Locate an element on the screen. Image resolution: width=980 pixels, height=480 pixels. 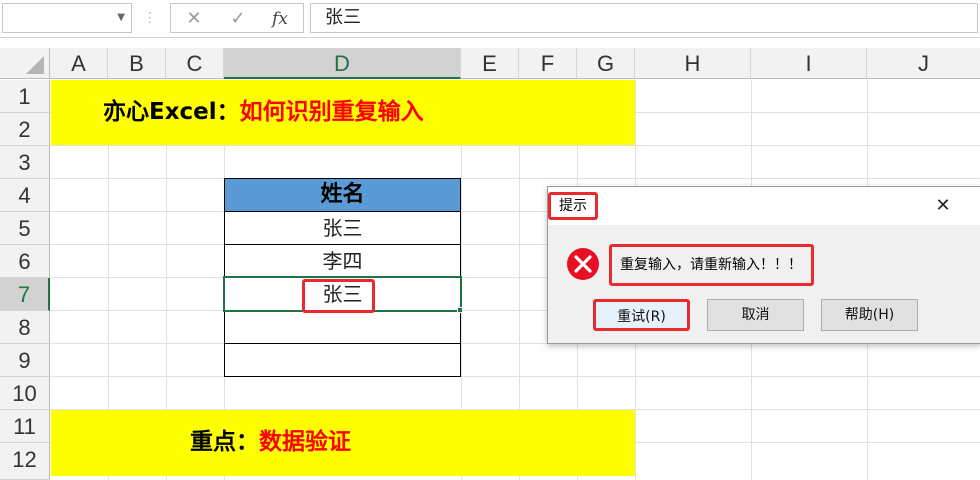
table-header: 姓名 is located at coordinates (342, 195).